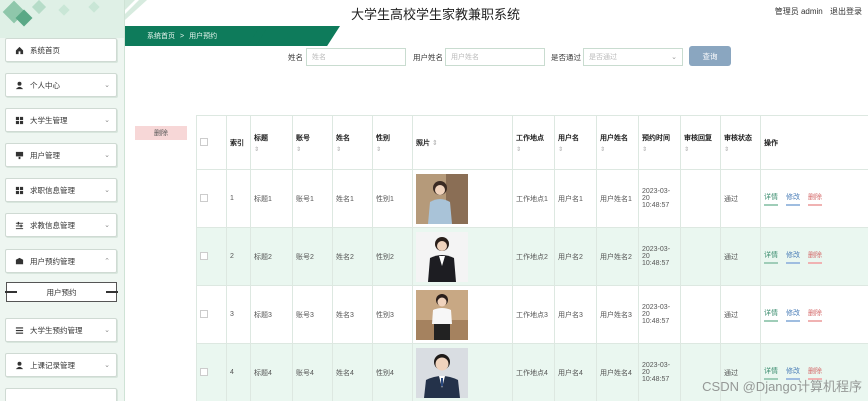 The image size is (868, 401). Describe the element at coordinates (61, 50) in the screenshot. I see `sidebar-item-home: 系统首页` at that location.